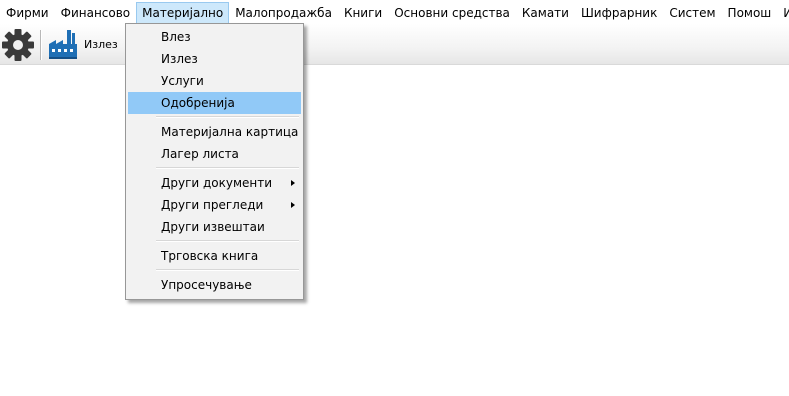  I want to click on menu-item-lager-lista: Лагер листа, so click(214, 154).